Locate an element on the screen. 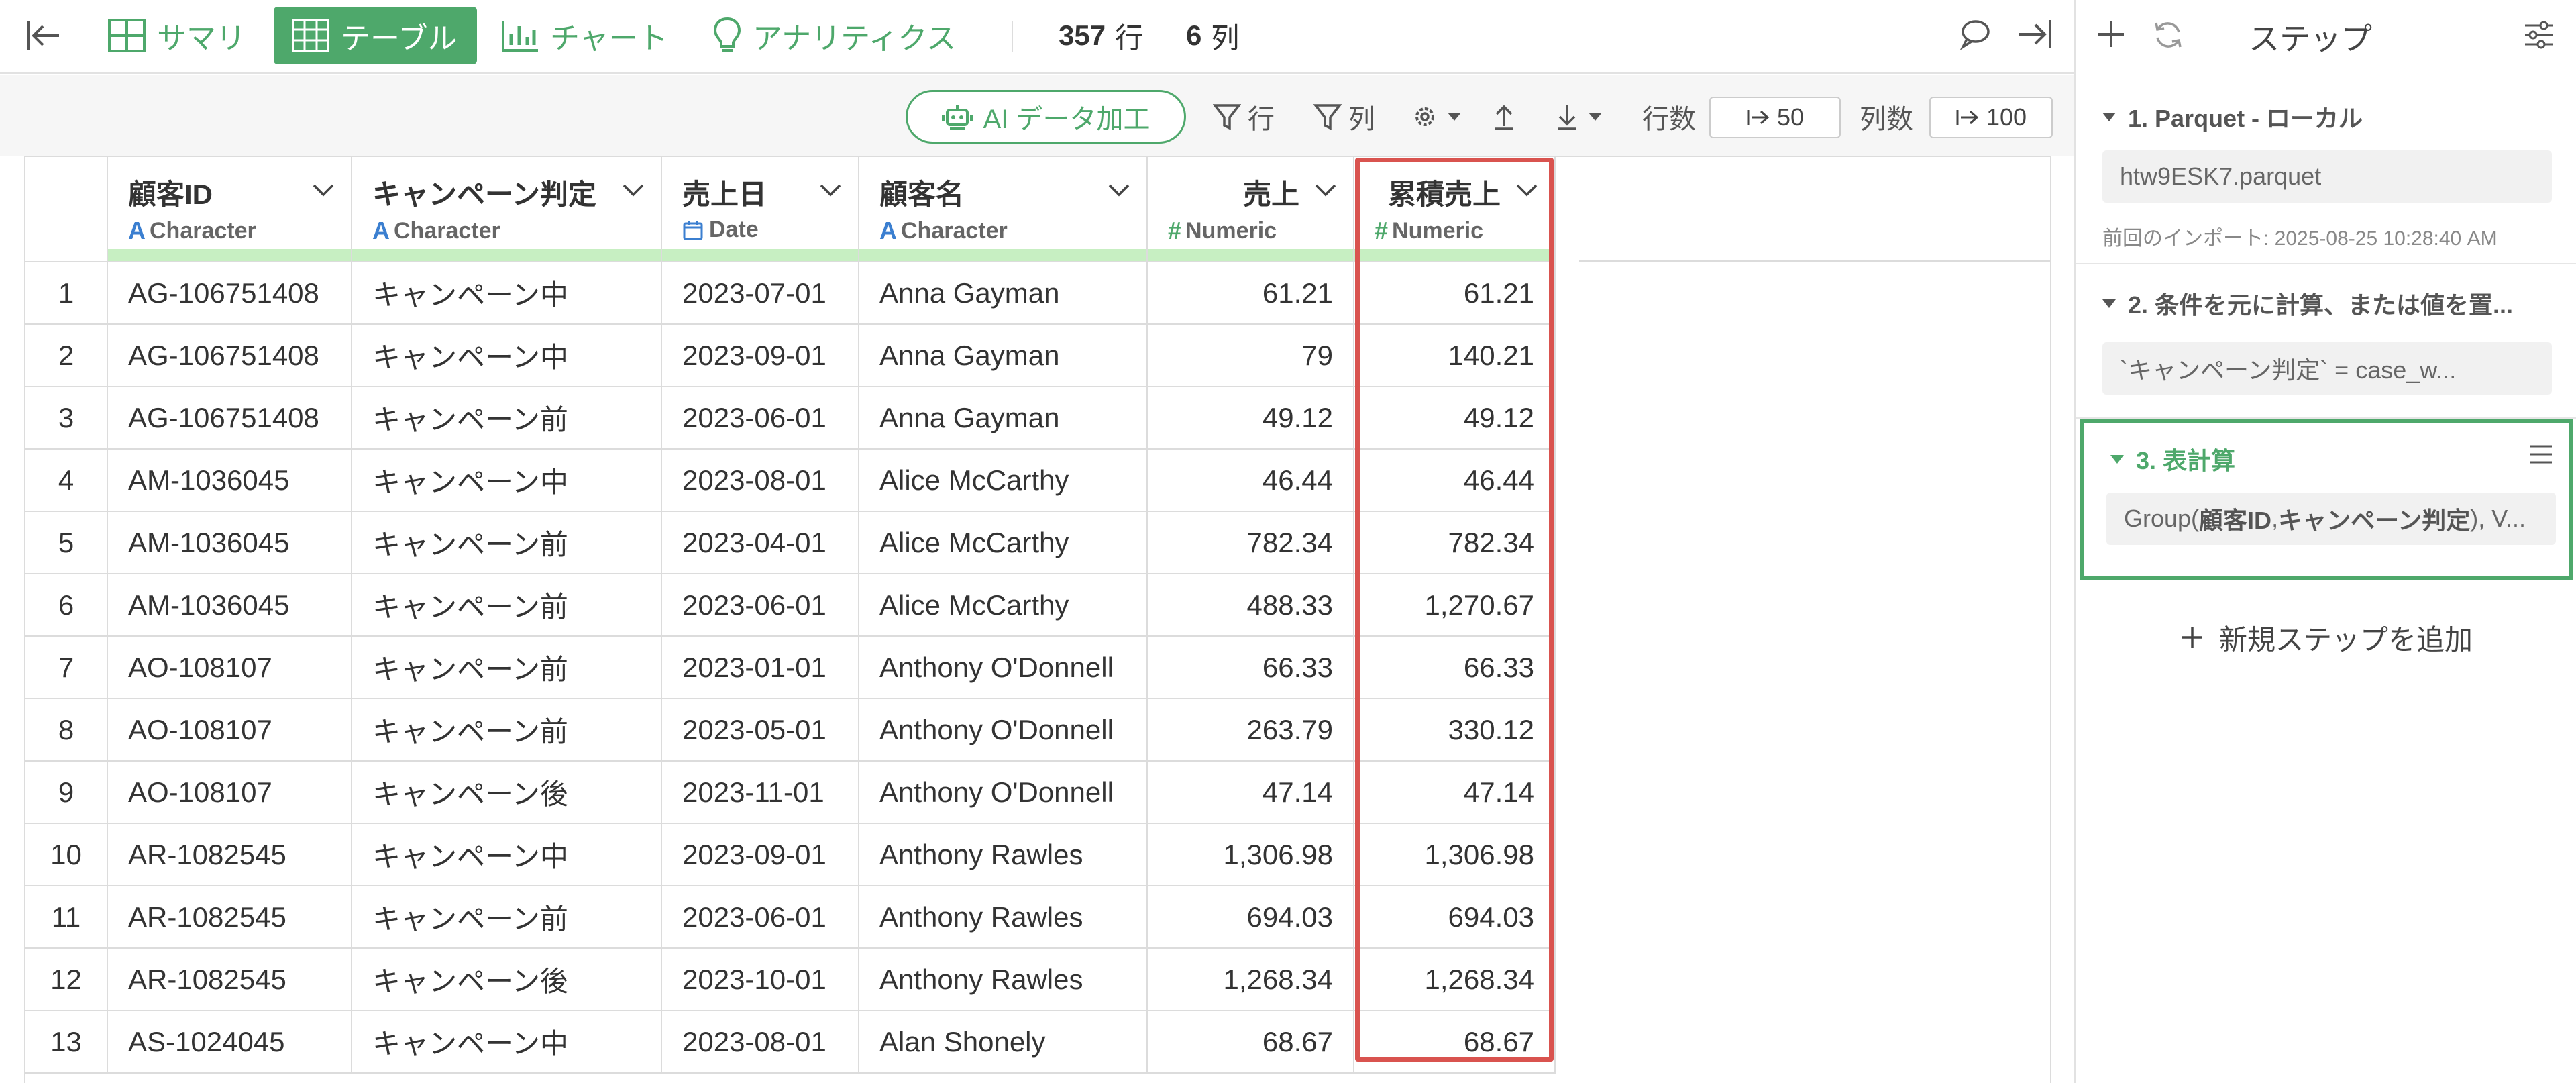 This screenshot has height=1083, width=2576. cell-sales: 66.33 is located at coordinates (1250, 667).